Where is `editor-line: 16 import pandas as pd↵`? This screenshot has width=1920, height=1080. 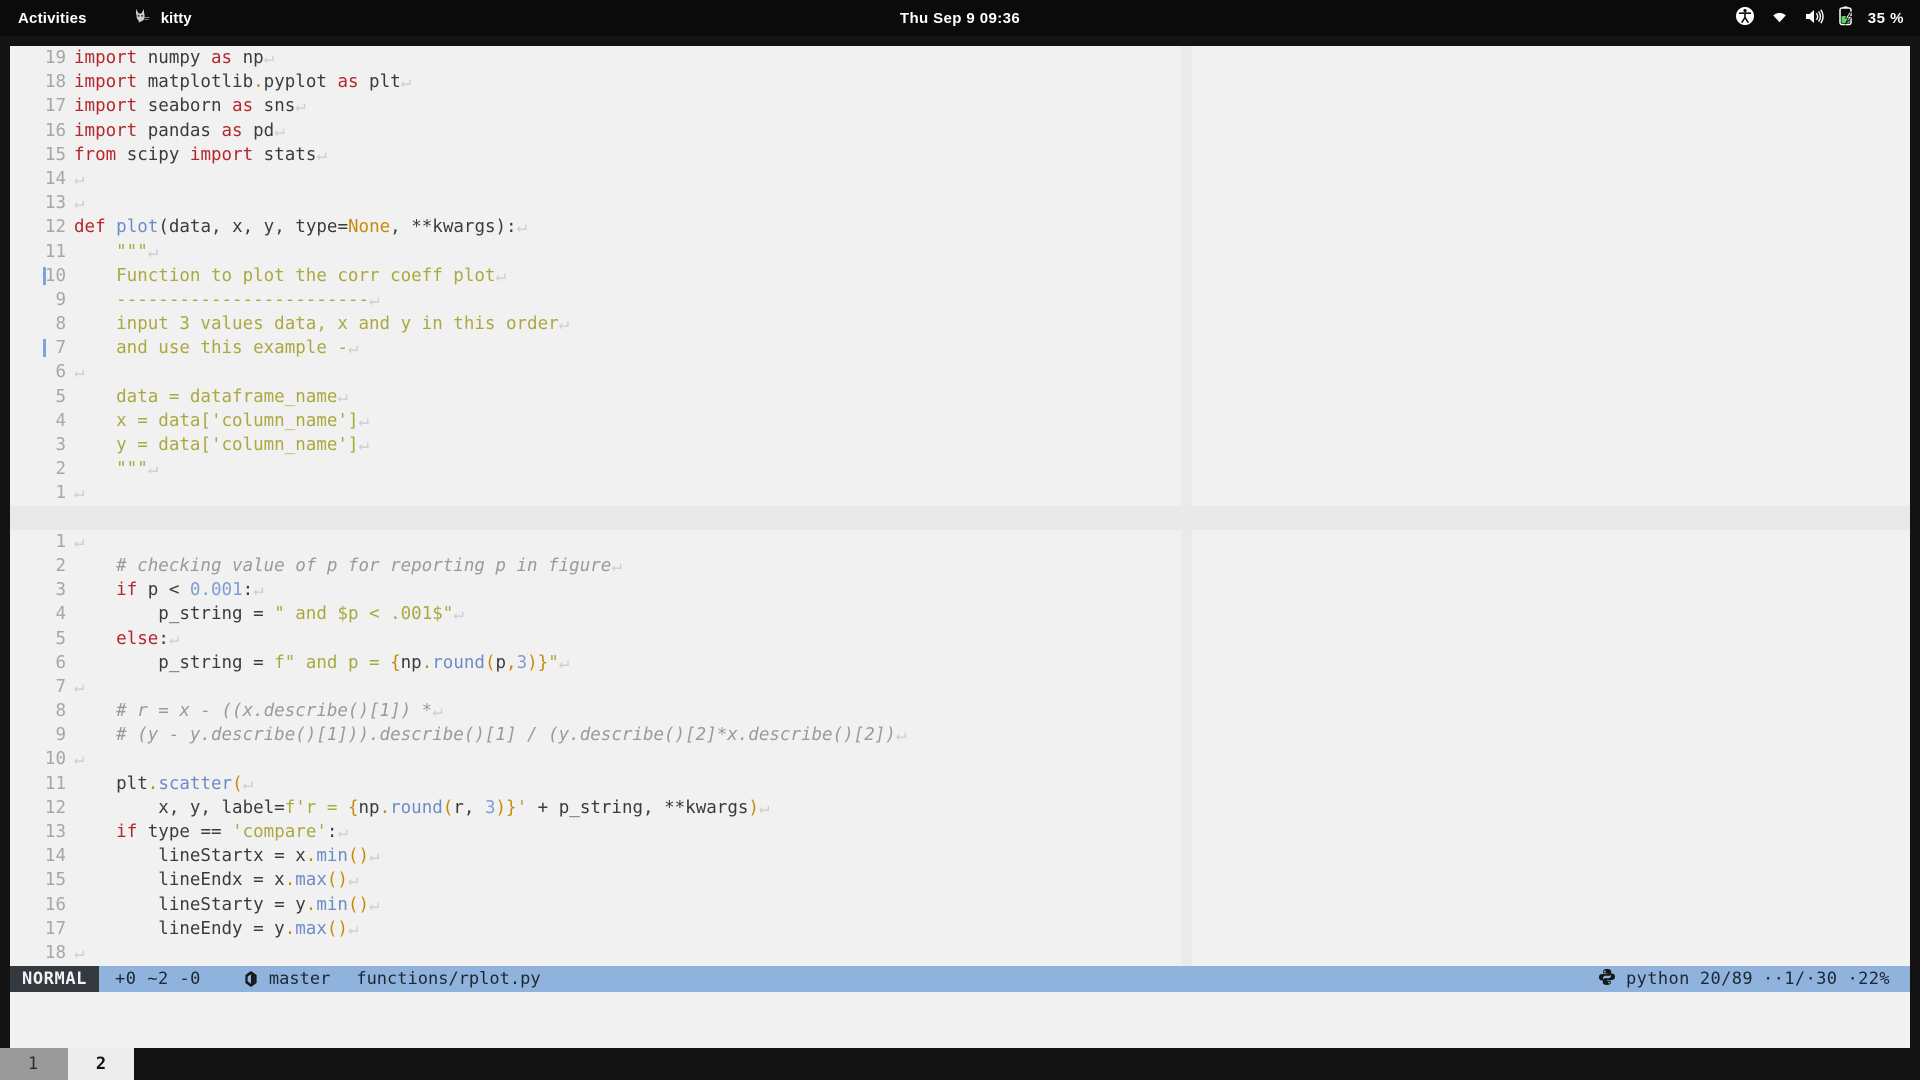 editor-line: 16 import pandas as pd↵ is located at coordinates (596, 131).